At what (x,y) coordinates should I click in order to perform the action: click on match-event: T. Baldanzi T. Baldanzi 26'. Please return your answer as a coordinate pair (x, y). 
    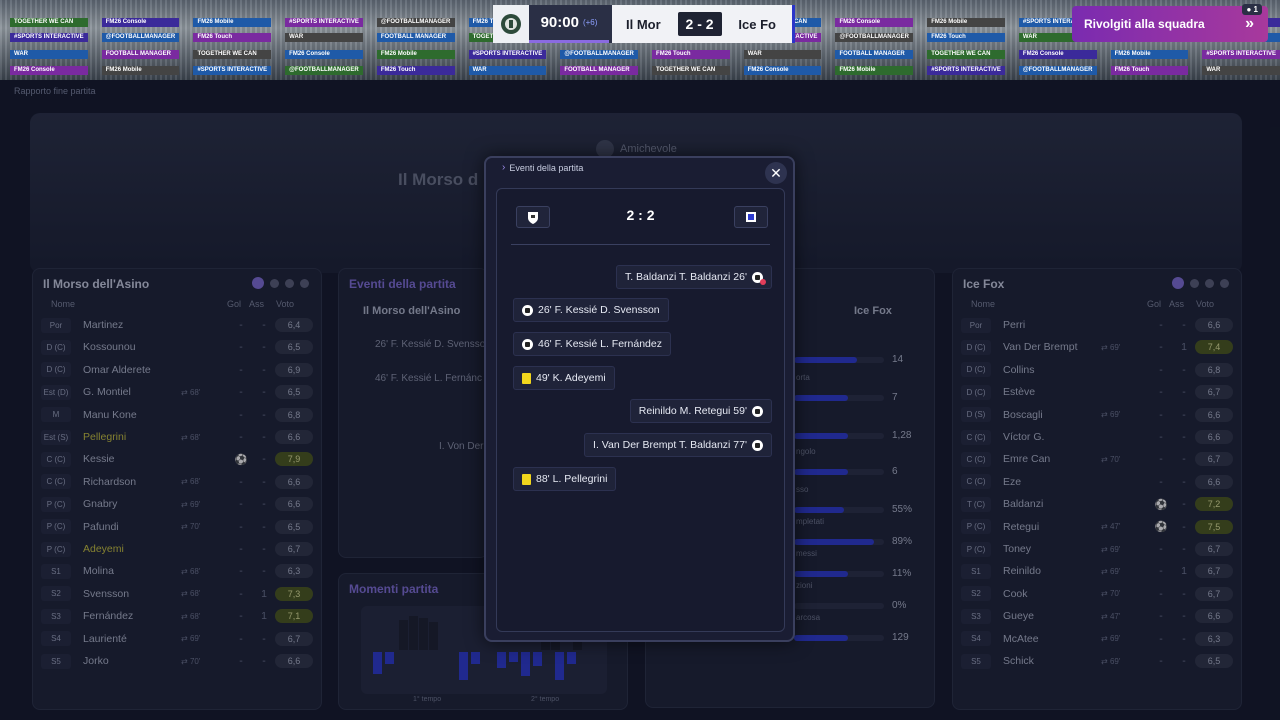
    Looking at the image, I should click on (693, 277).